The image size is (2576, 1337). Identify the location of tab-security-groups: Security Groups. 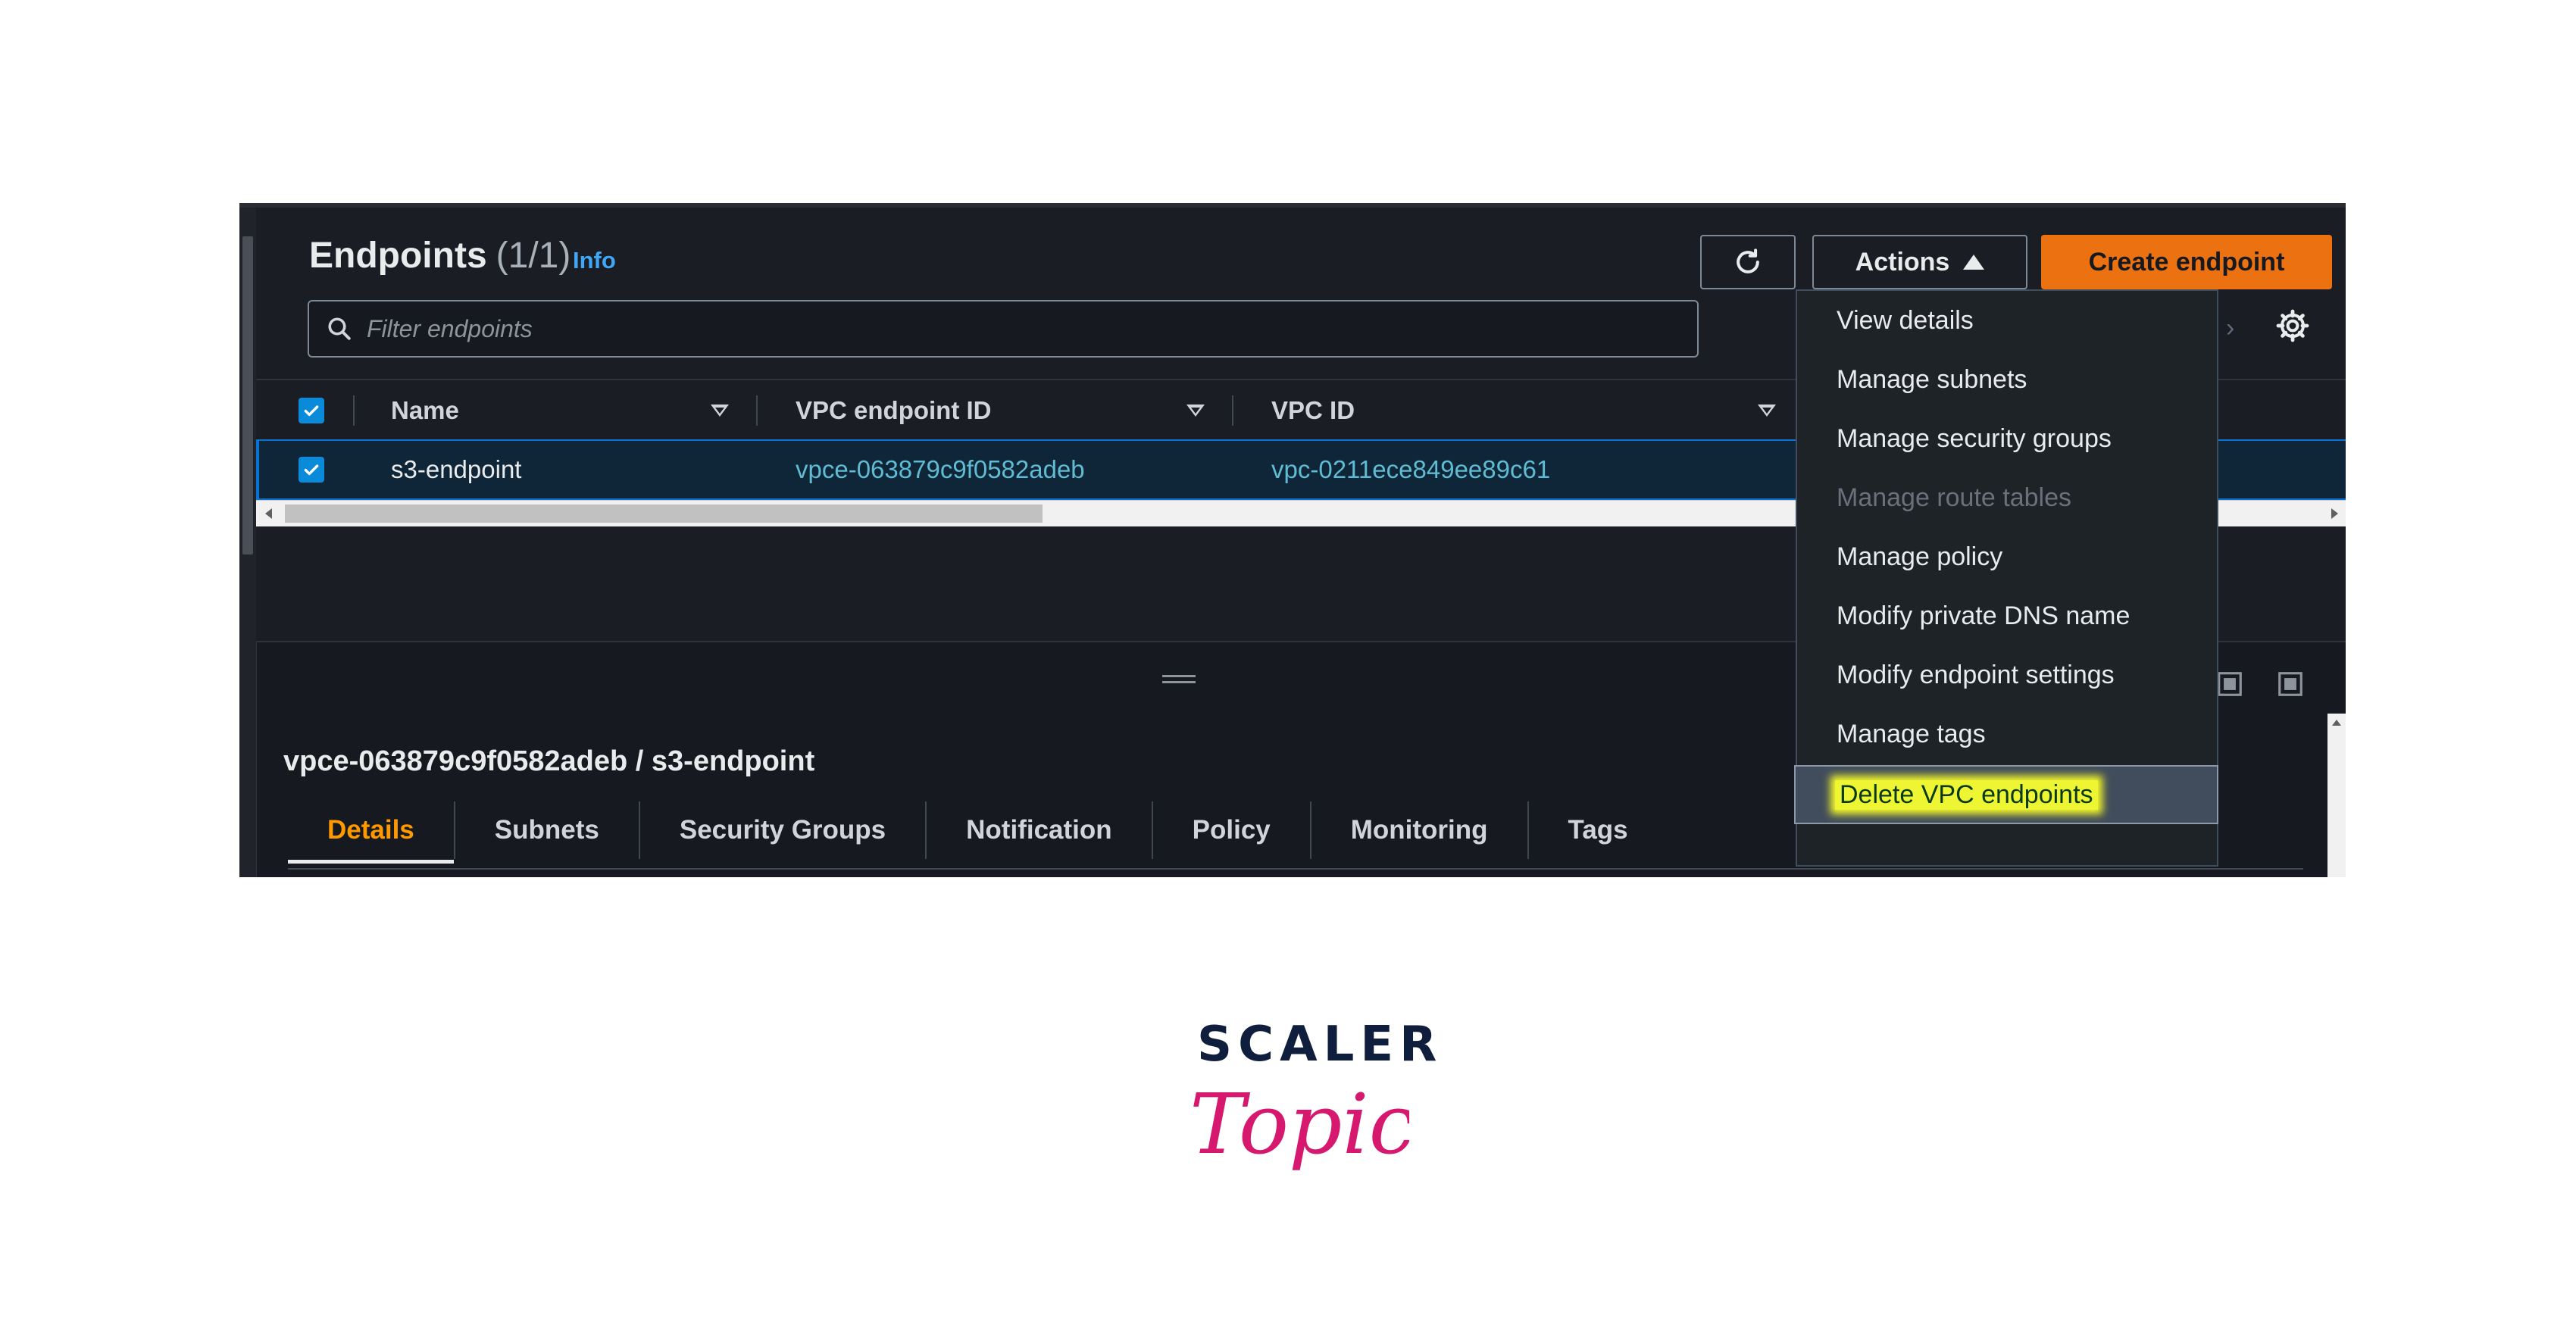
(784, 830).